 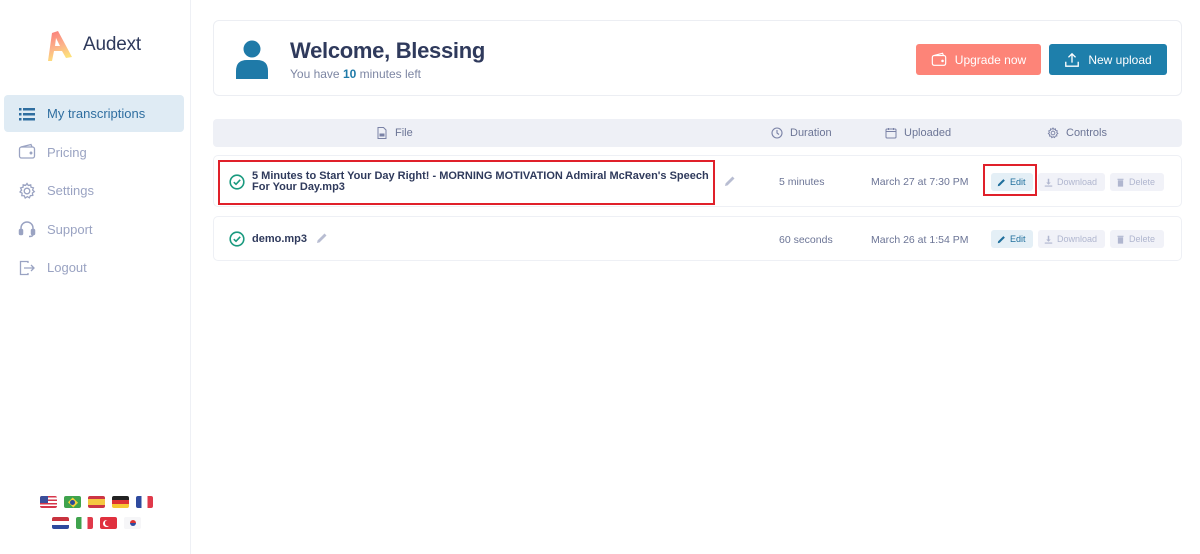 I want to click on sidebar-item-label: Pricing, so click(x=67, y=152).